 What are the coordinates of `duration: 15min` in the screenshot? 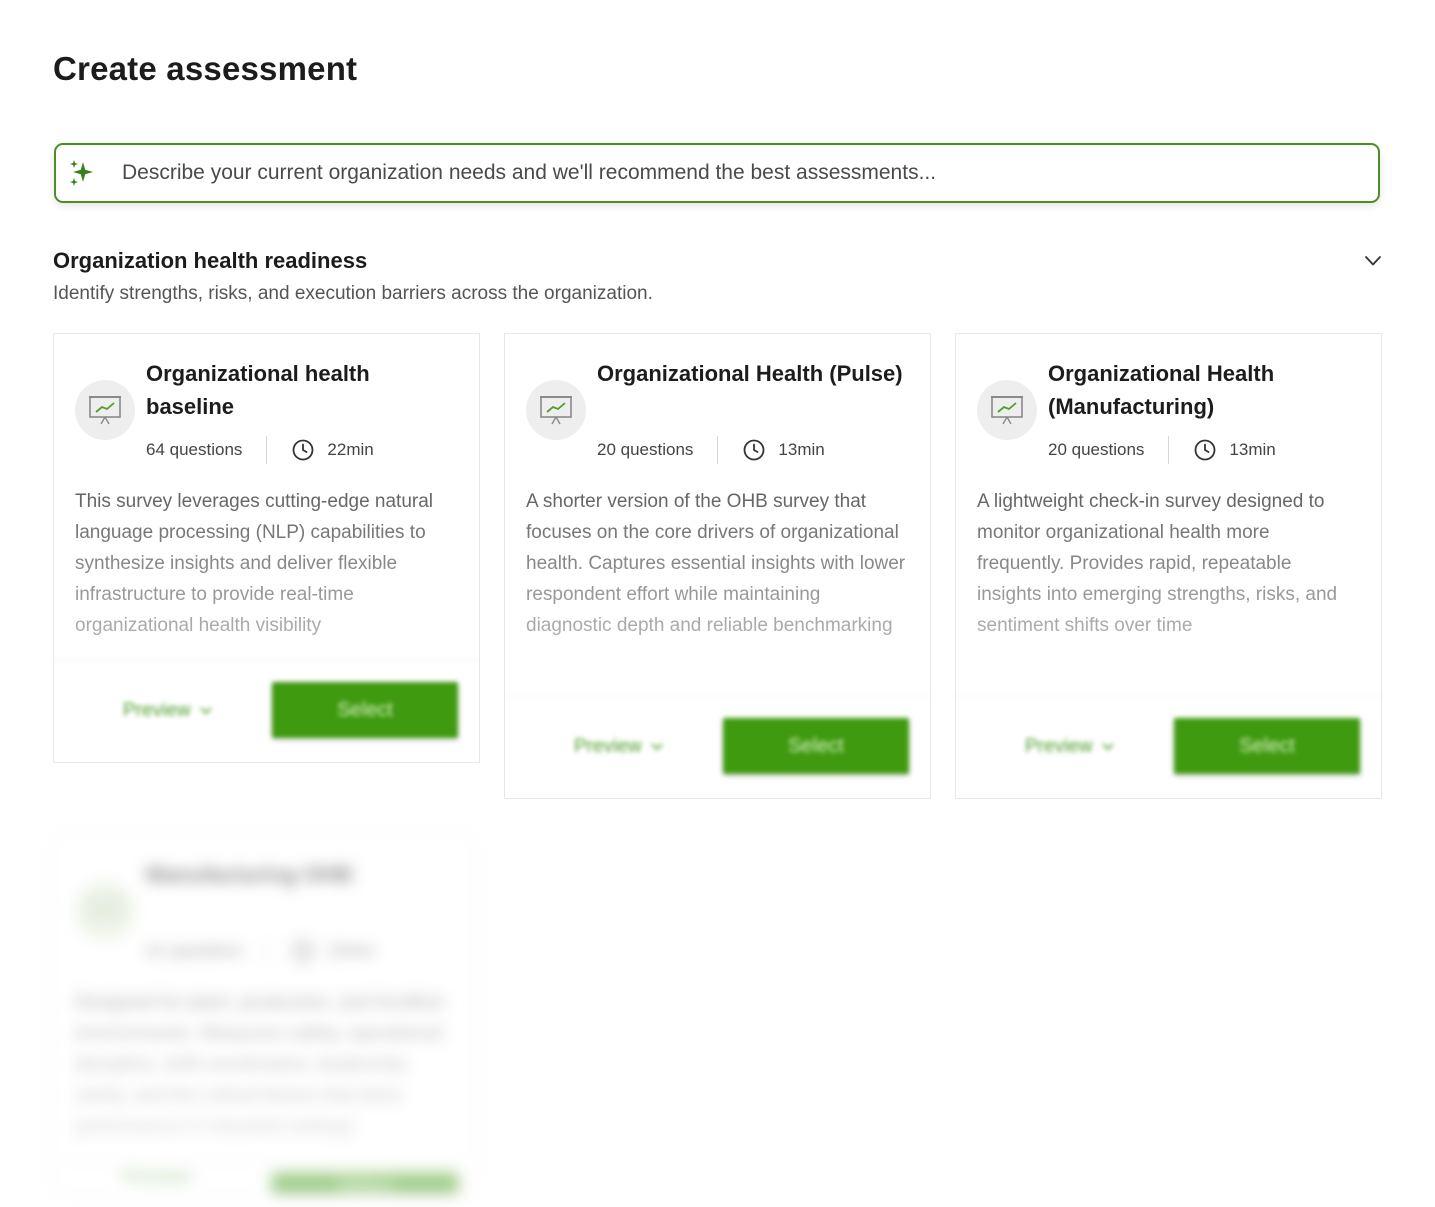 It's located at (350, 950).